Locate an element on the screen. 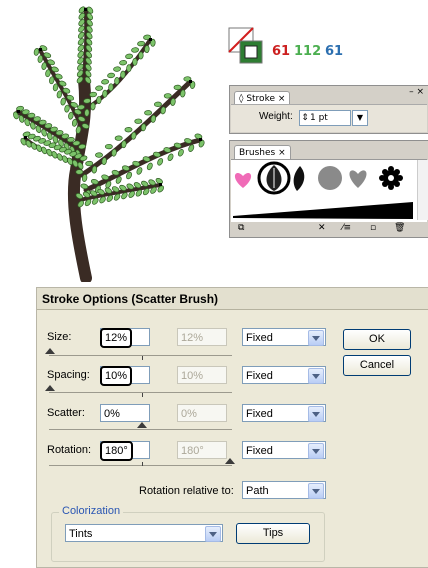 Image resolution: width=428 pixels, height=568 pixels. size-method-select: Fixed is located at coordinates (284, 337).